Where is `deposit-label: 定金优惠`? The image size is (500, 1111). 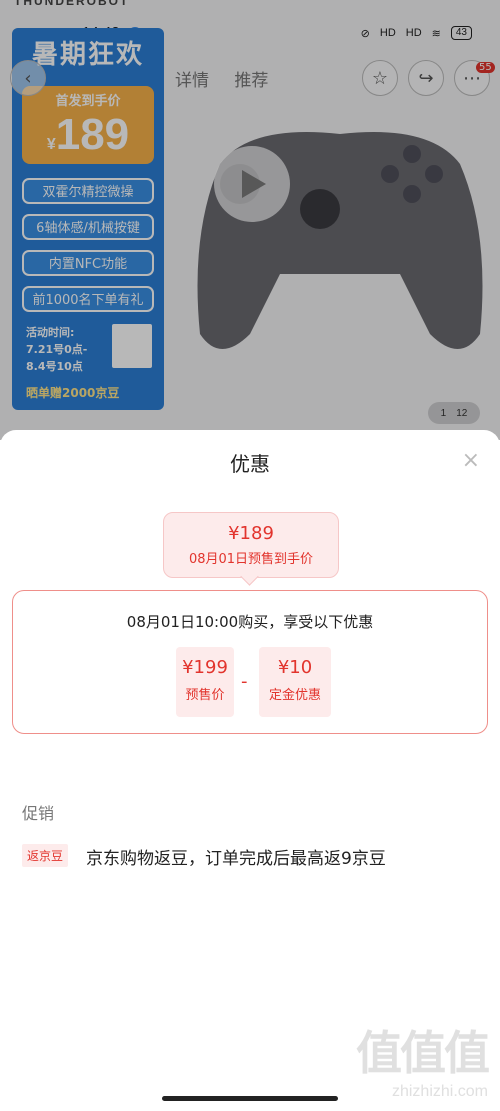
deposit-label: 定金优惠 is located at coordinates (294, 695).